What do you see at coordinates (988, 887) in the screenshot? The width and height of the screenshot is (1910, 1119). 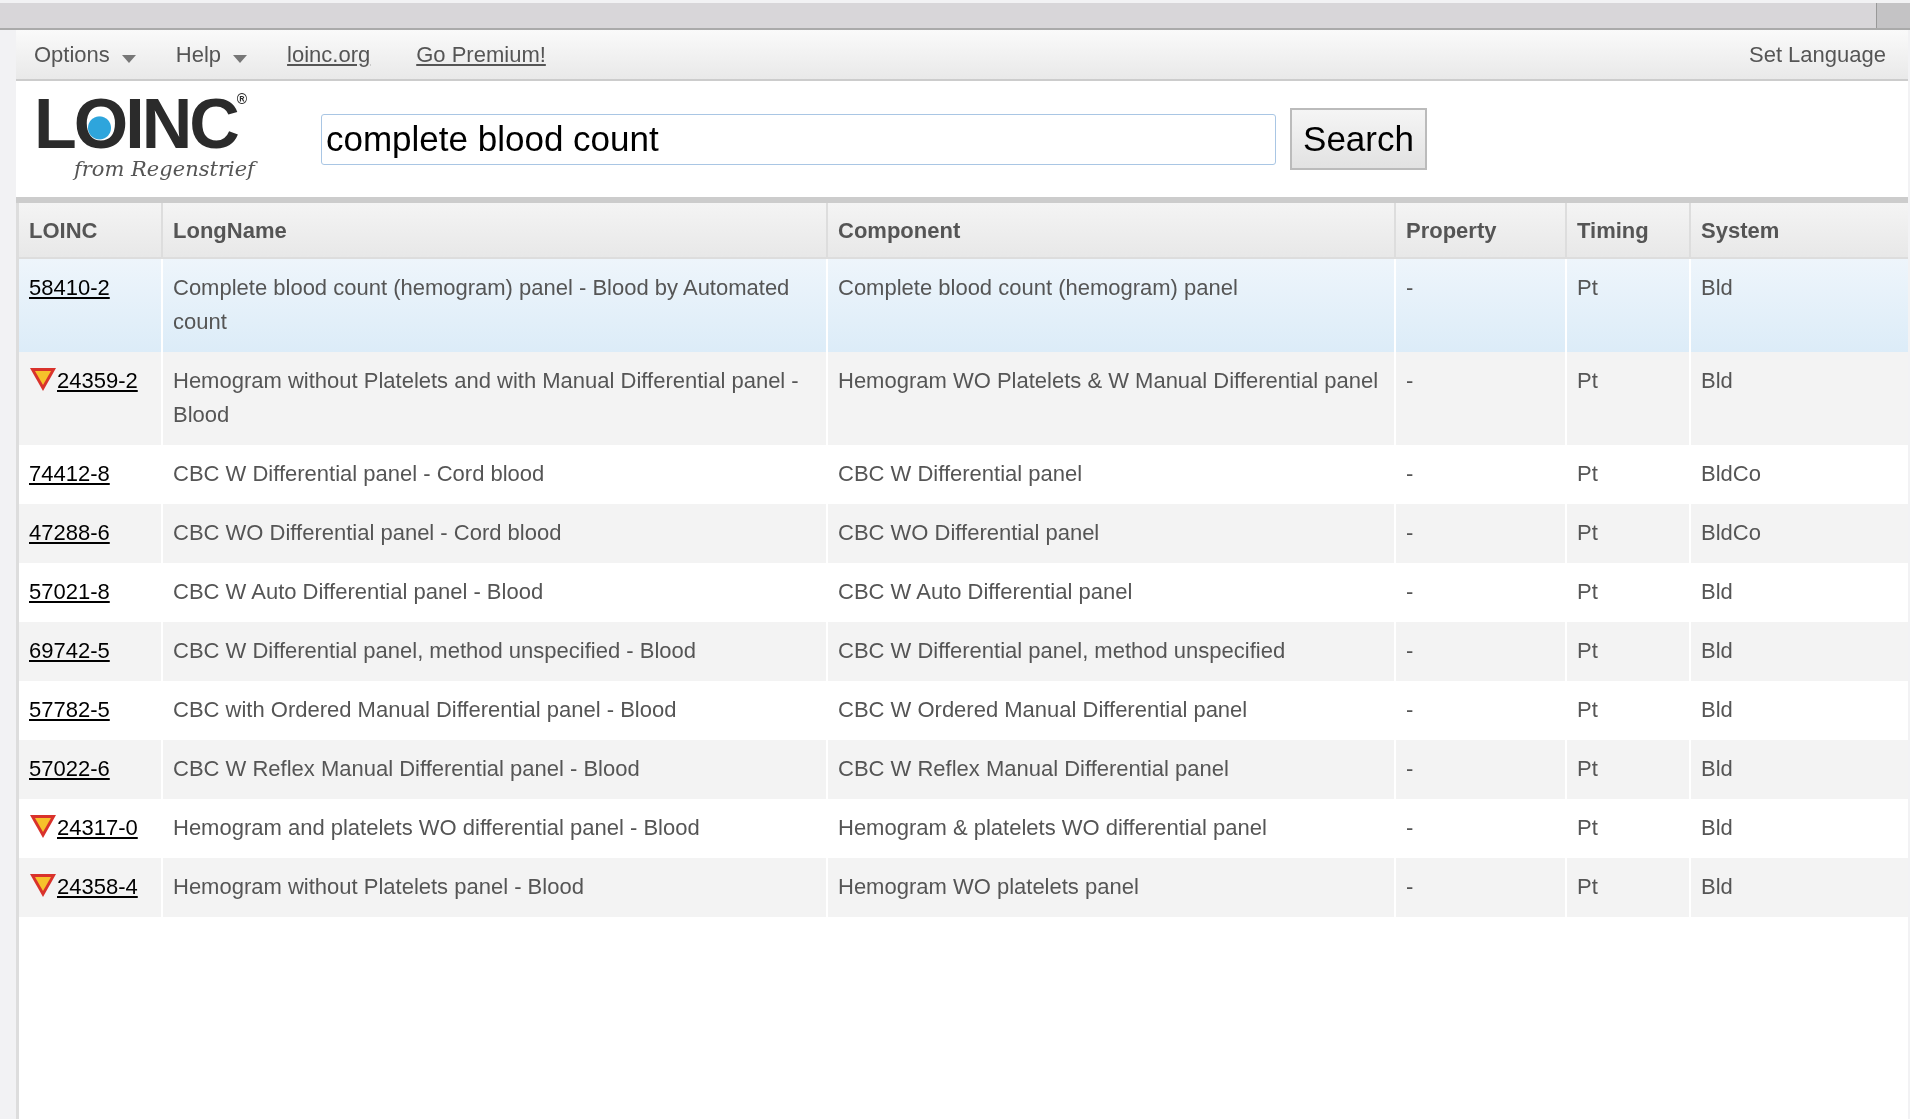 I see `component-cell-text: Hemogram WO platelets panel` at bounding box center [988, 887].